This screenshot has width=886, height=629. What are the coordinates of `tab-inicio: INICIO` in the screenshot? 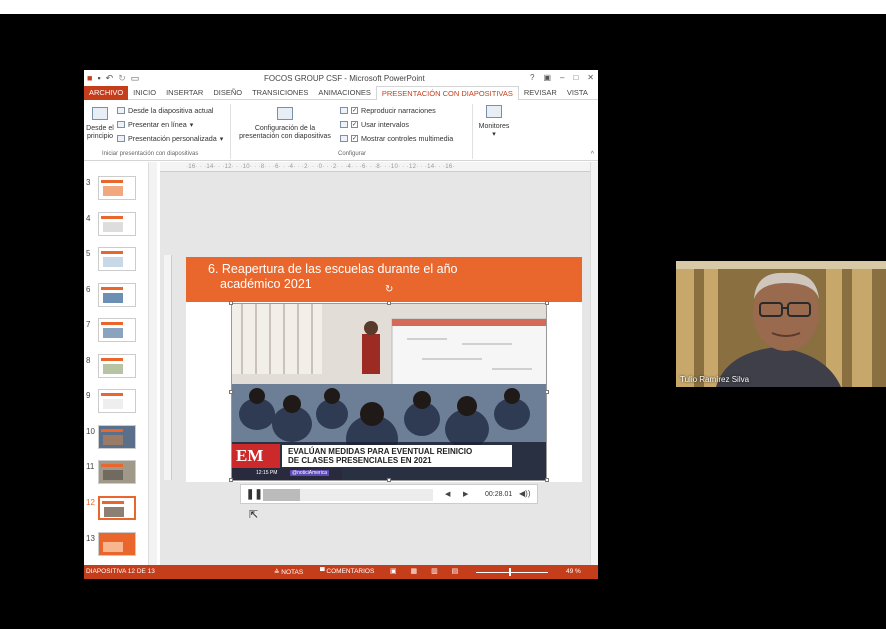 It's located at (144, 93).